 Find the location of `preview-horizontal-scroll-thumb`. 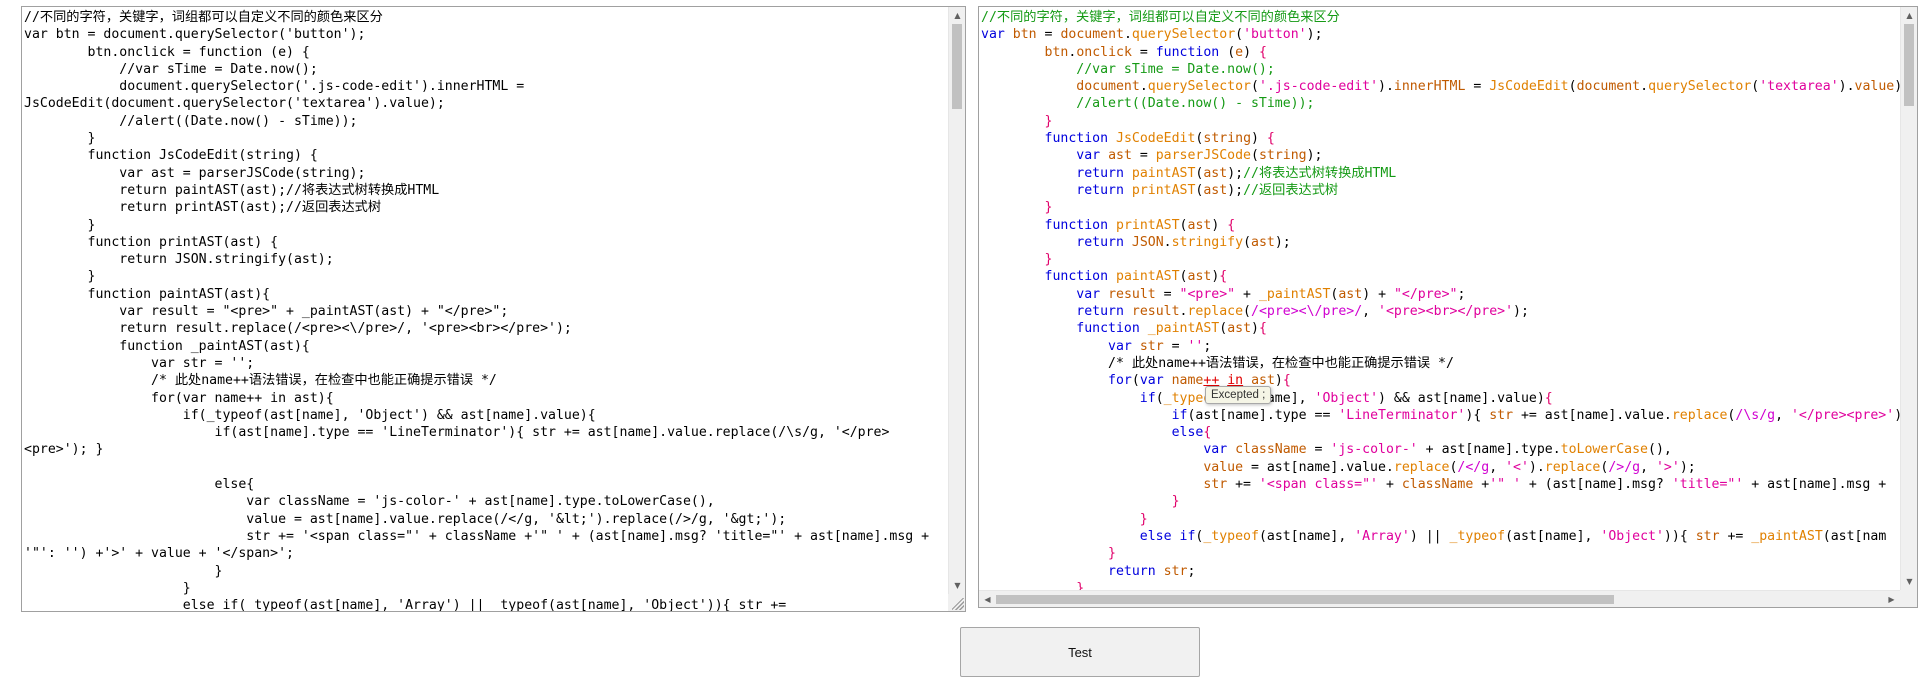

preview-horizontal-scroll-thumb is located at coordinates (1305, 599).